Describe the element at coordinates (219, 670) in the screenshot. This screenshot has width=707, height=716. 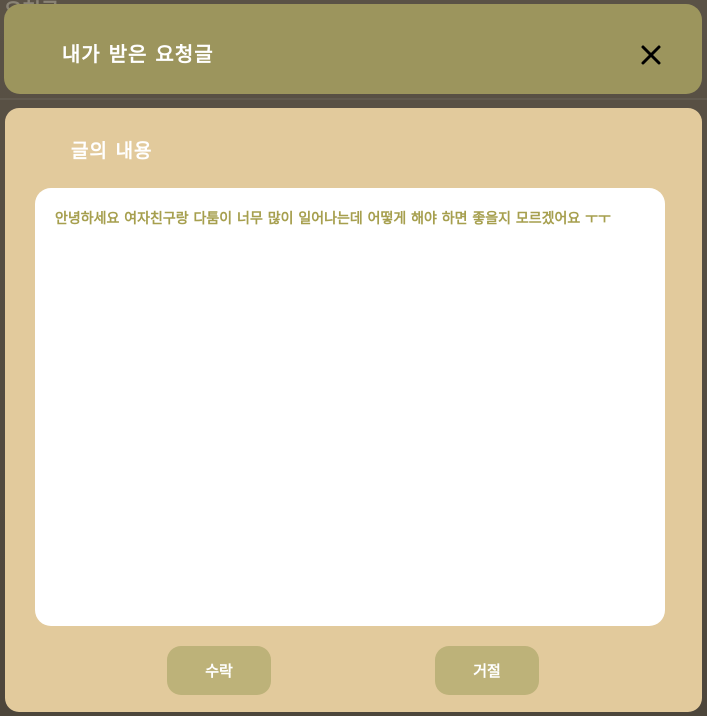
I see `accept-button: 수락` at that location.